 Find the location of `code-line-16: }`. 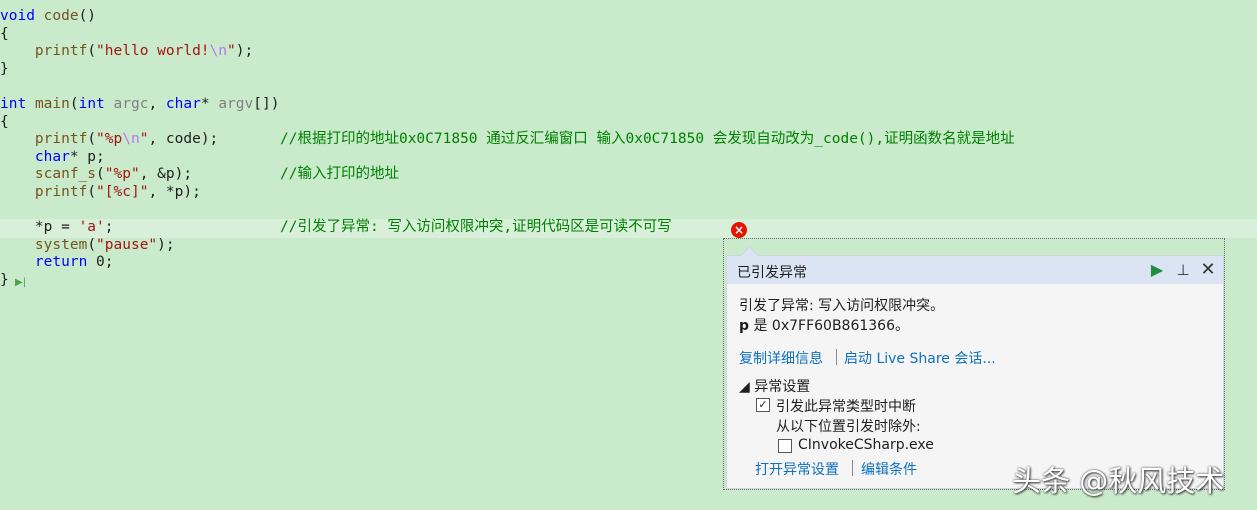

code-line-16: } is located at coordinates (4, 281).